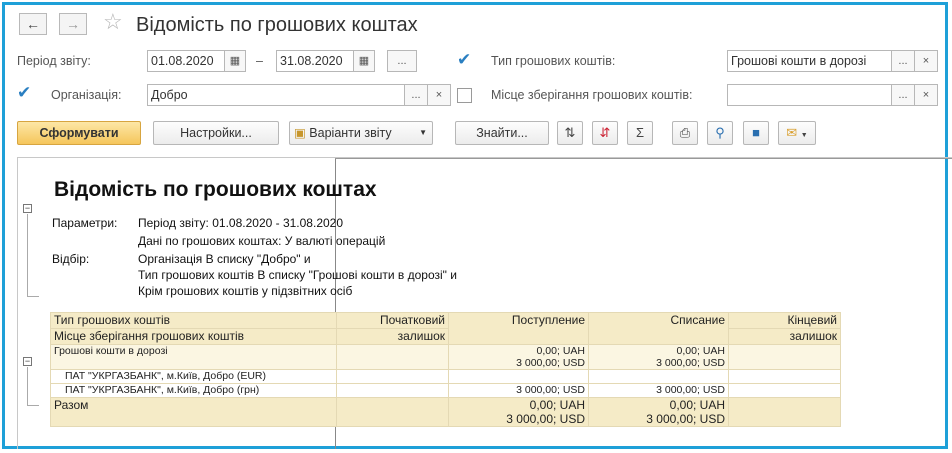 Image resolution: width=952 pixels, height=453 pixels. Describe the element at coordinates (235, 61) in the screenshot. I see `calendar-from-button: ▦` at that location.